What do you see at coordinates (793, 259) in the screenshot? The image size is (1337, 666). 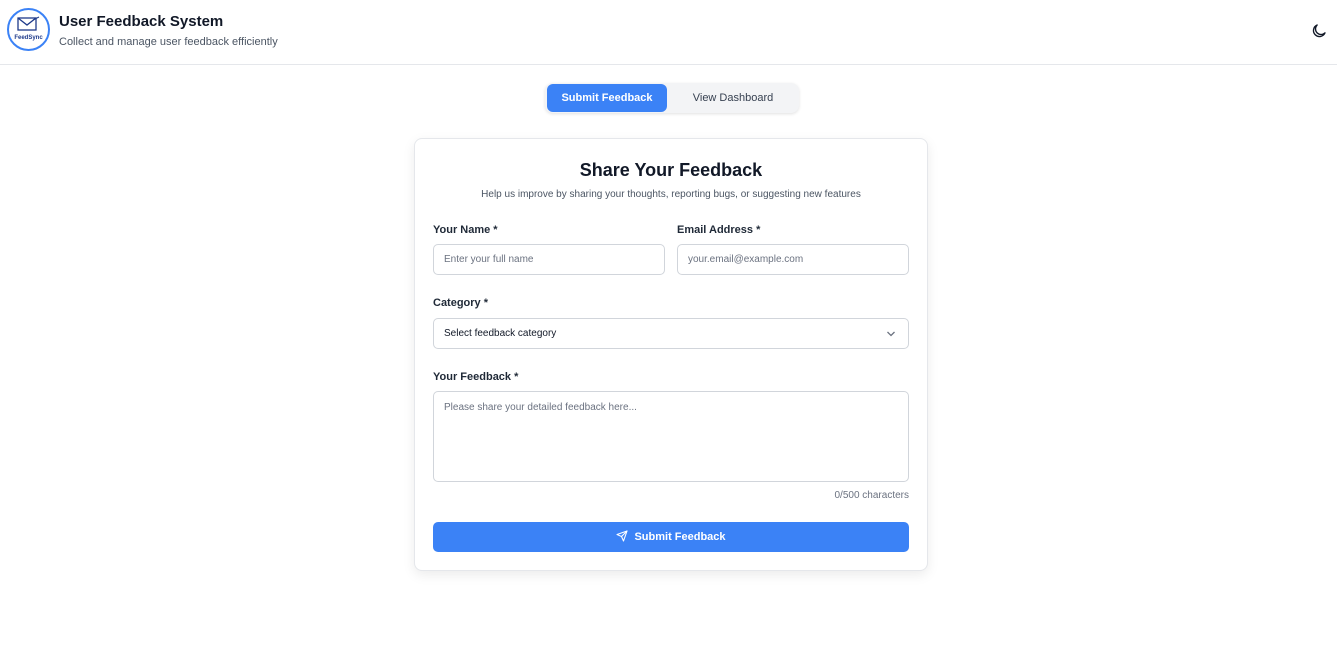 I see `email-input: your.email@example.com` at bounding box center [793, 259].